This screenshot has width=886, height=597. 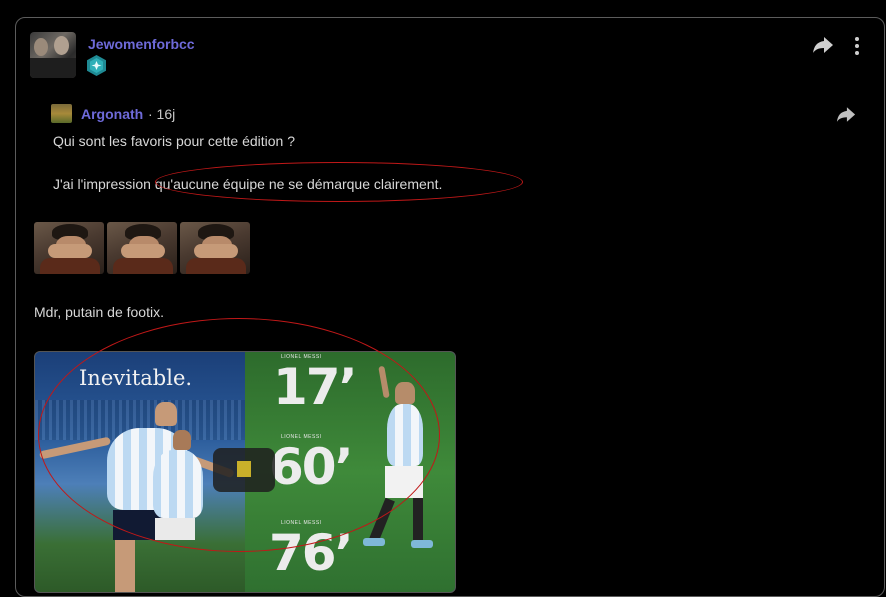 What do you see at coordinates (141, 44) in the screenshot?
I see `author-username: Jewomenforbcc` at bounding box center [141, 44].